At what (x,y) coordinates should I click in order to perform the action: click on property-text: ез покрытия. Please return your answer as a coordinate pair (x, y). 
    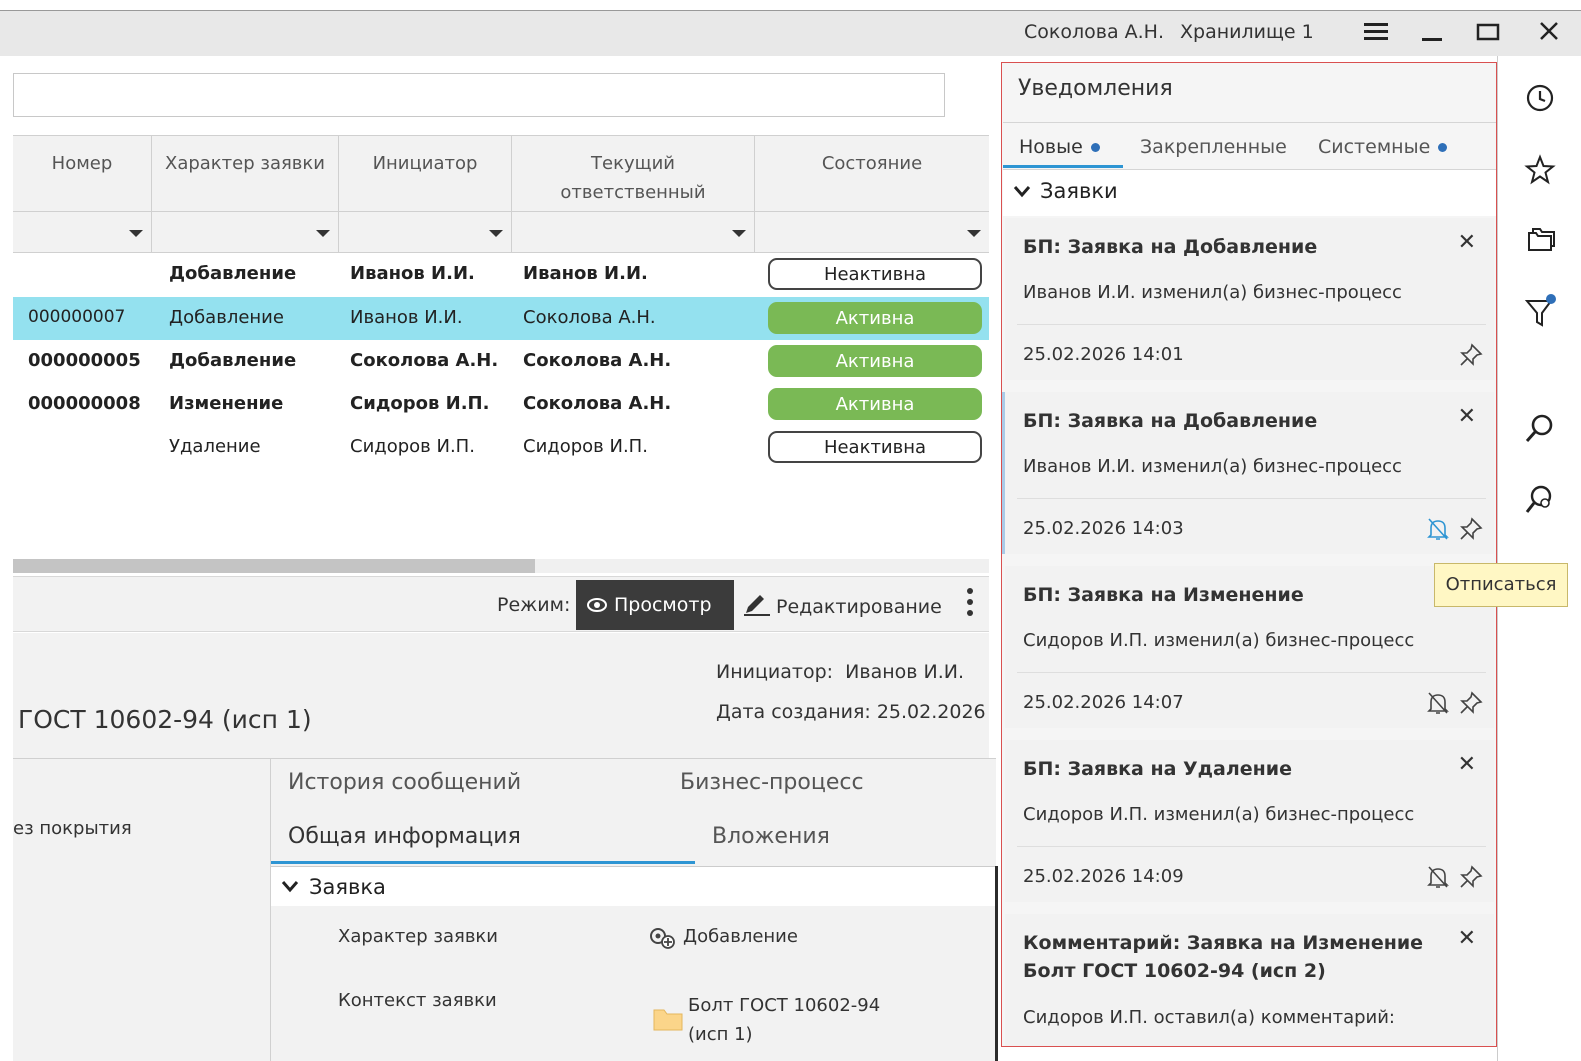
    Looking at the image, I should click on (72, 828).